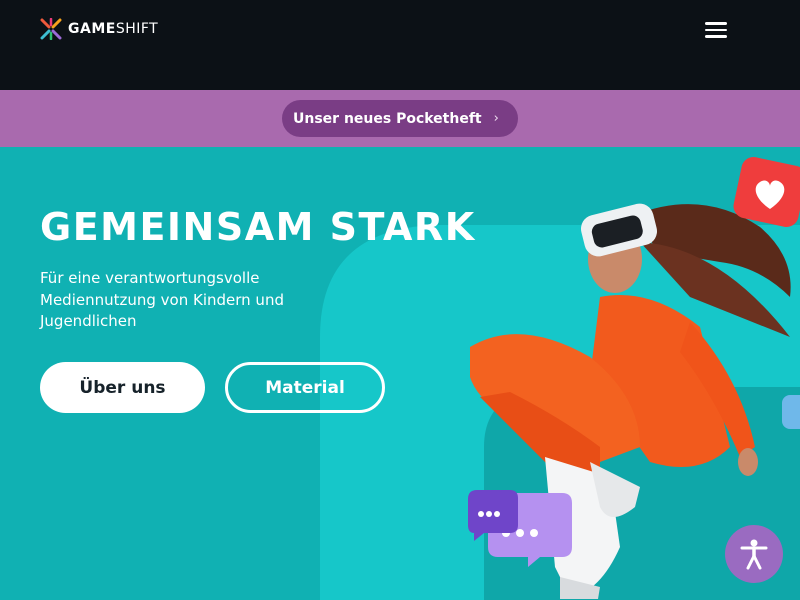 This screenshot has width=800, height=600. Describe the element at coordinates (496, 118) in the screenshot. I see `chevron-right-icon: ›` at that location.